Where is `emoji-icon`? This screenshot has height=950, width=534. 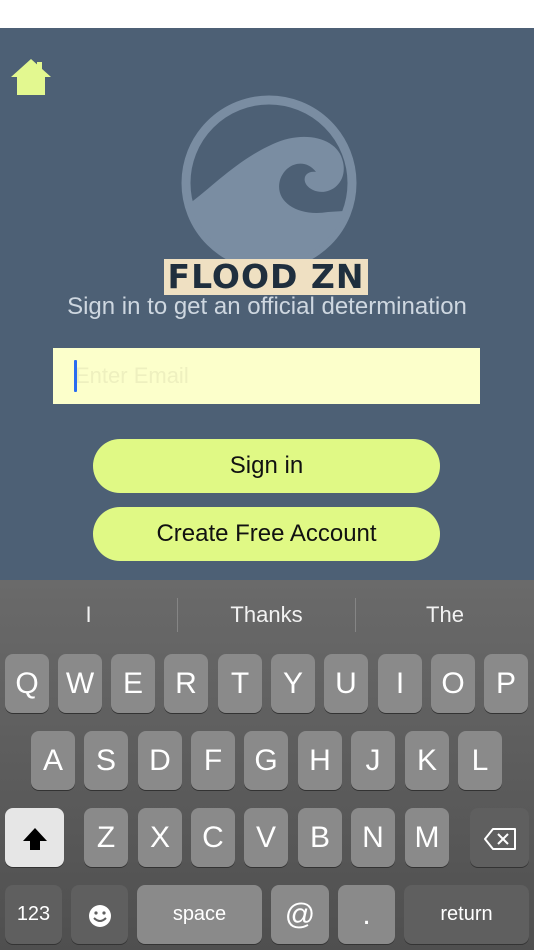
emoji-icon is located at coordinates (99, 916).